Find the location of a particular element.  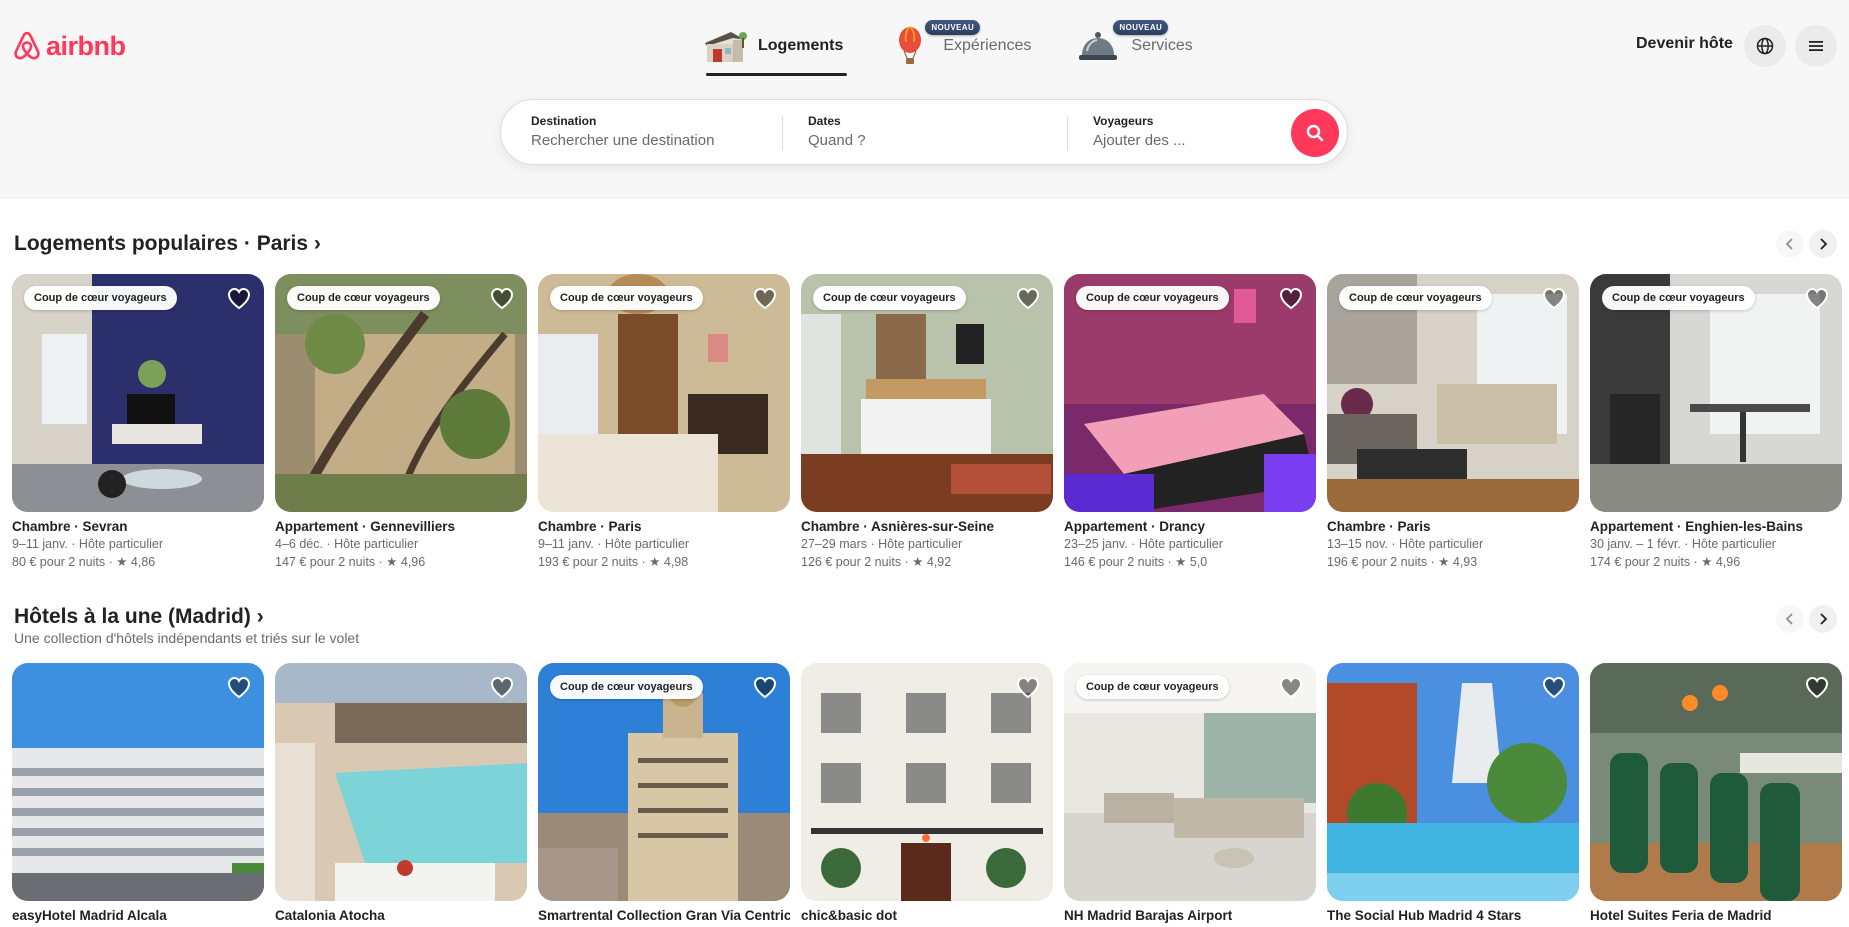

hotel-card: The Social Hub Madrid 4 Stars is located at coordinates (1453, 793).